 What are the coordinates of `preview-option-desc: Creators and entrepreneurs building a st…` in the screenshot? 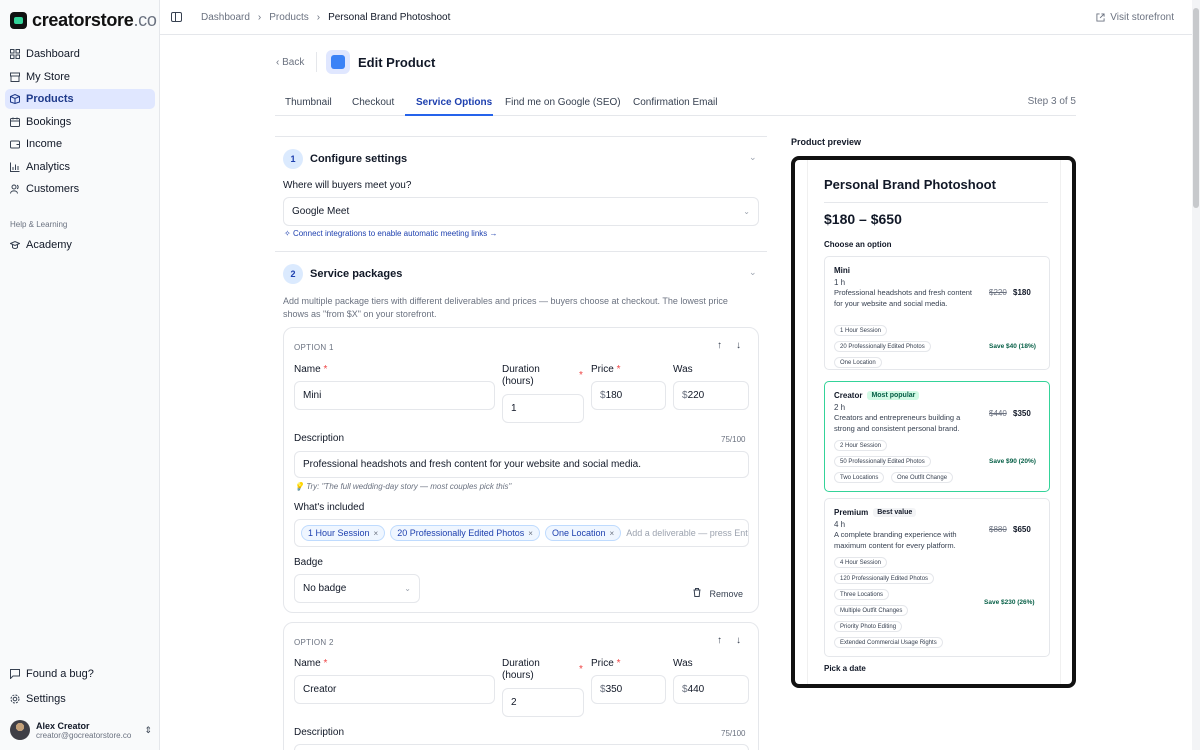 It's located at (897, 423).